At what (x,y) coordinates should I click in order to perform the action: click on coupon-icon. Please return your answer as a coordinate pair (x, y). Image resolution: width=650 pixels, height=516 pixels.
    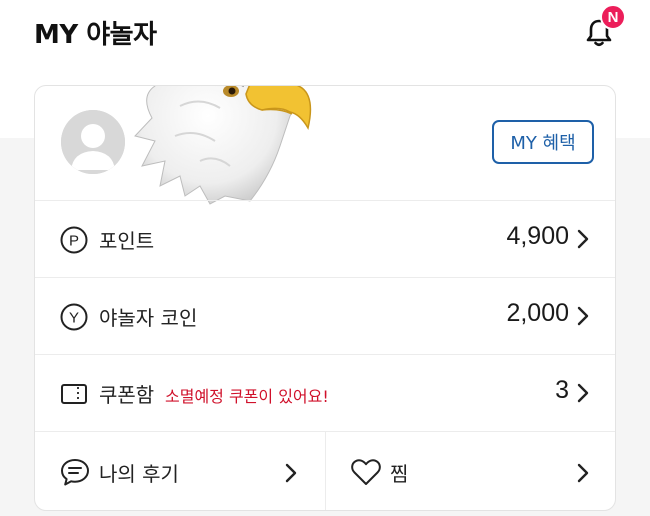
    Looking at the image, I should click on (74, 394).